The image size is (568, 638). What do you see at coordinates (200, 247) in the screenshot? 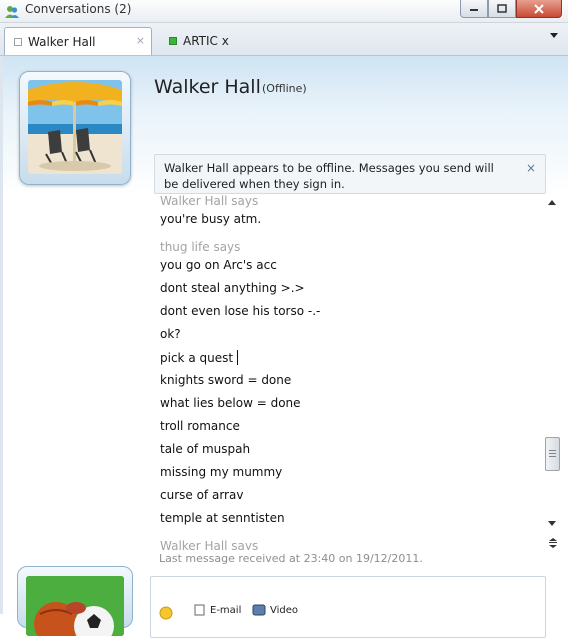
I see `sender-name: thug life says` at bounding box center [200, 247].